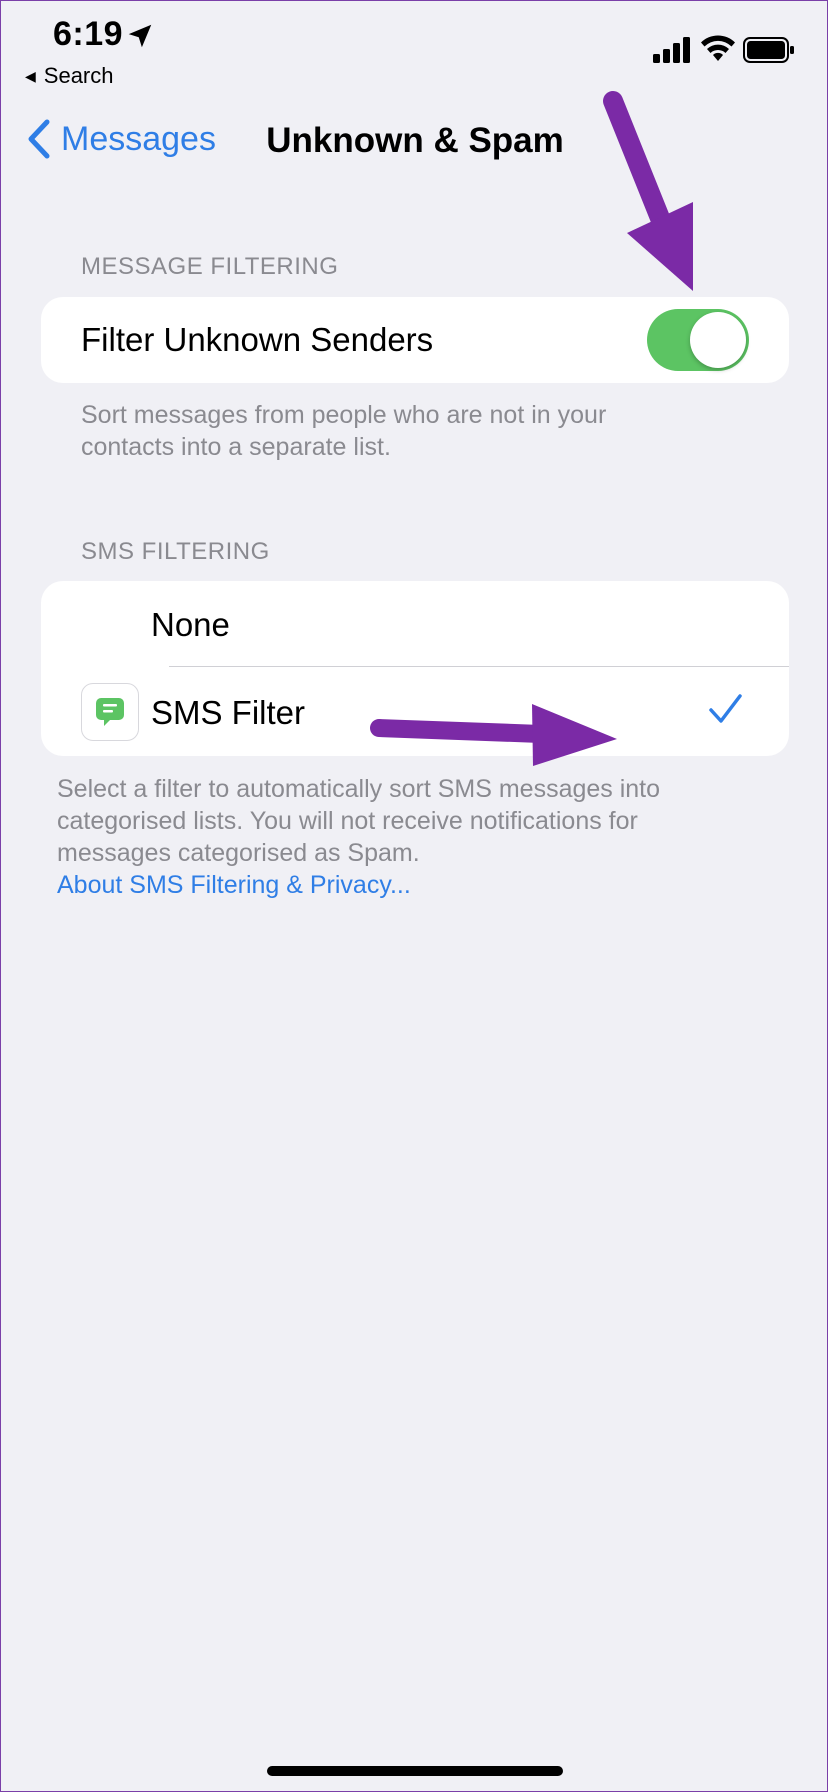 This screenshot has width=828, height=1792. What do you see at coordinates (648, 191) in the screenshot?
I see `annotation-arrow-down-icon` at bounding box center [648, 191].